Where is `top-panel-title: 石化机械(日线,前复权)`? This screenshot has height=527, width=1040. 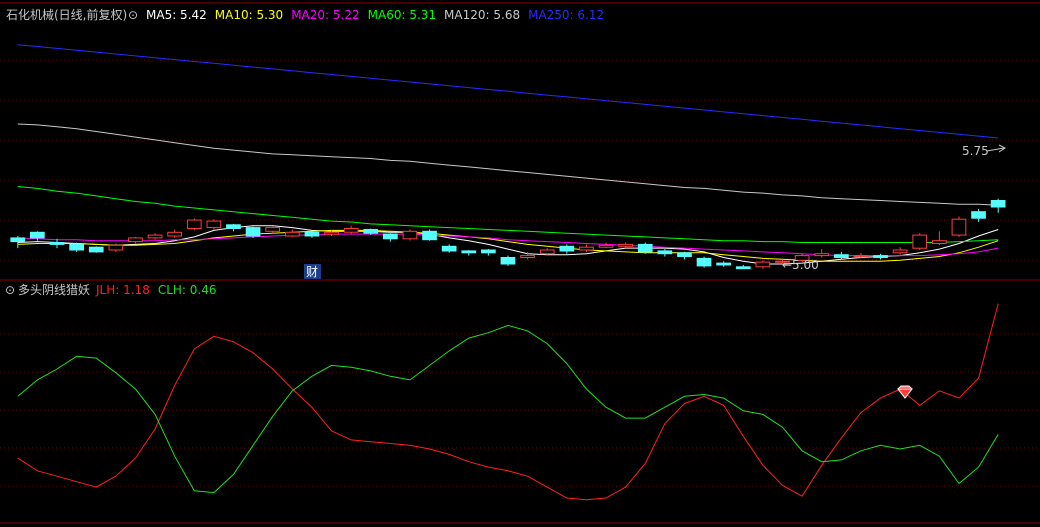 top-panel-title: 石化机械(日线,前复权) is located at coordinates (66, 14).